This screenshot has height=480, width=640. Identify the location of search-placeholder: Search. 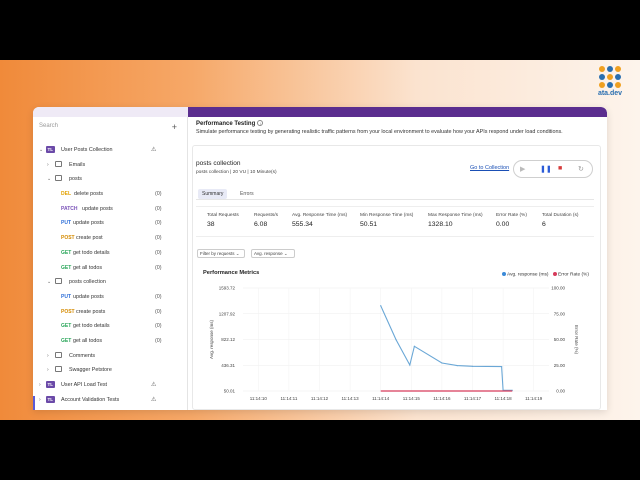
(49, 126).